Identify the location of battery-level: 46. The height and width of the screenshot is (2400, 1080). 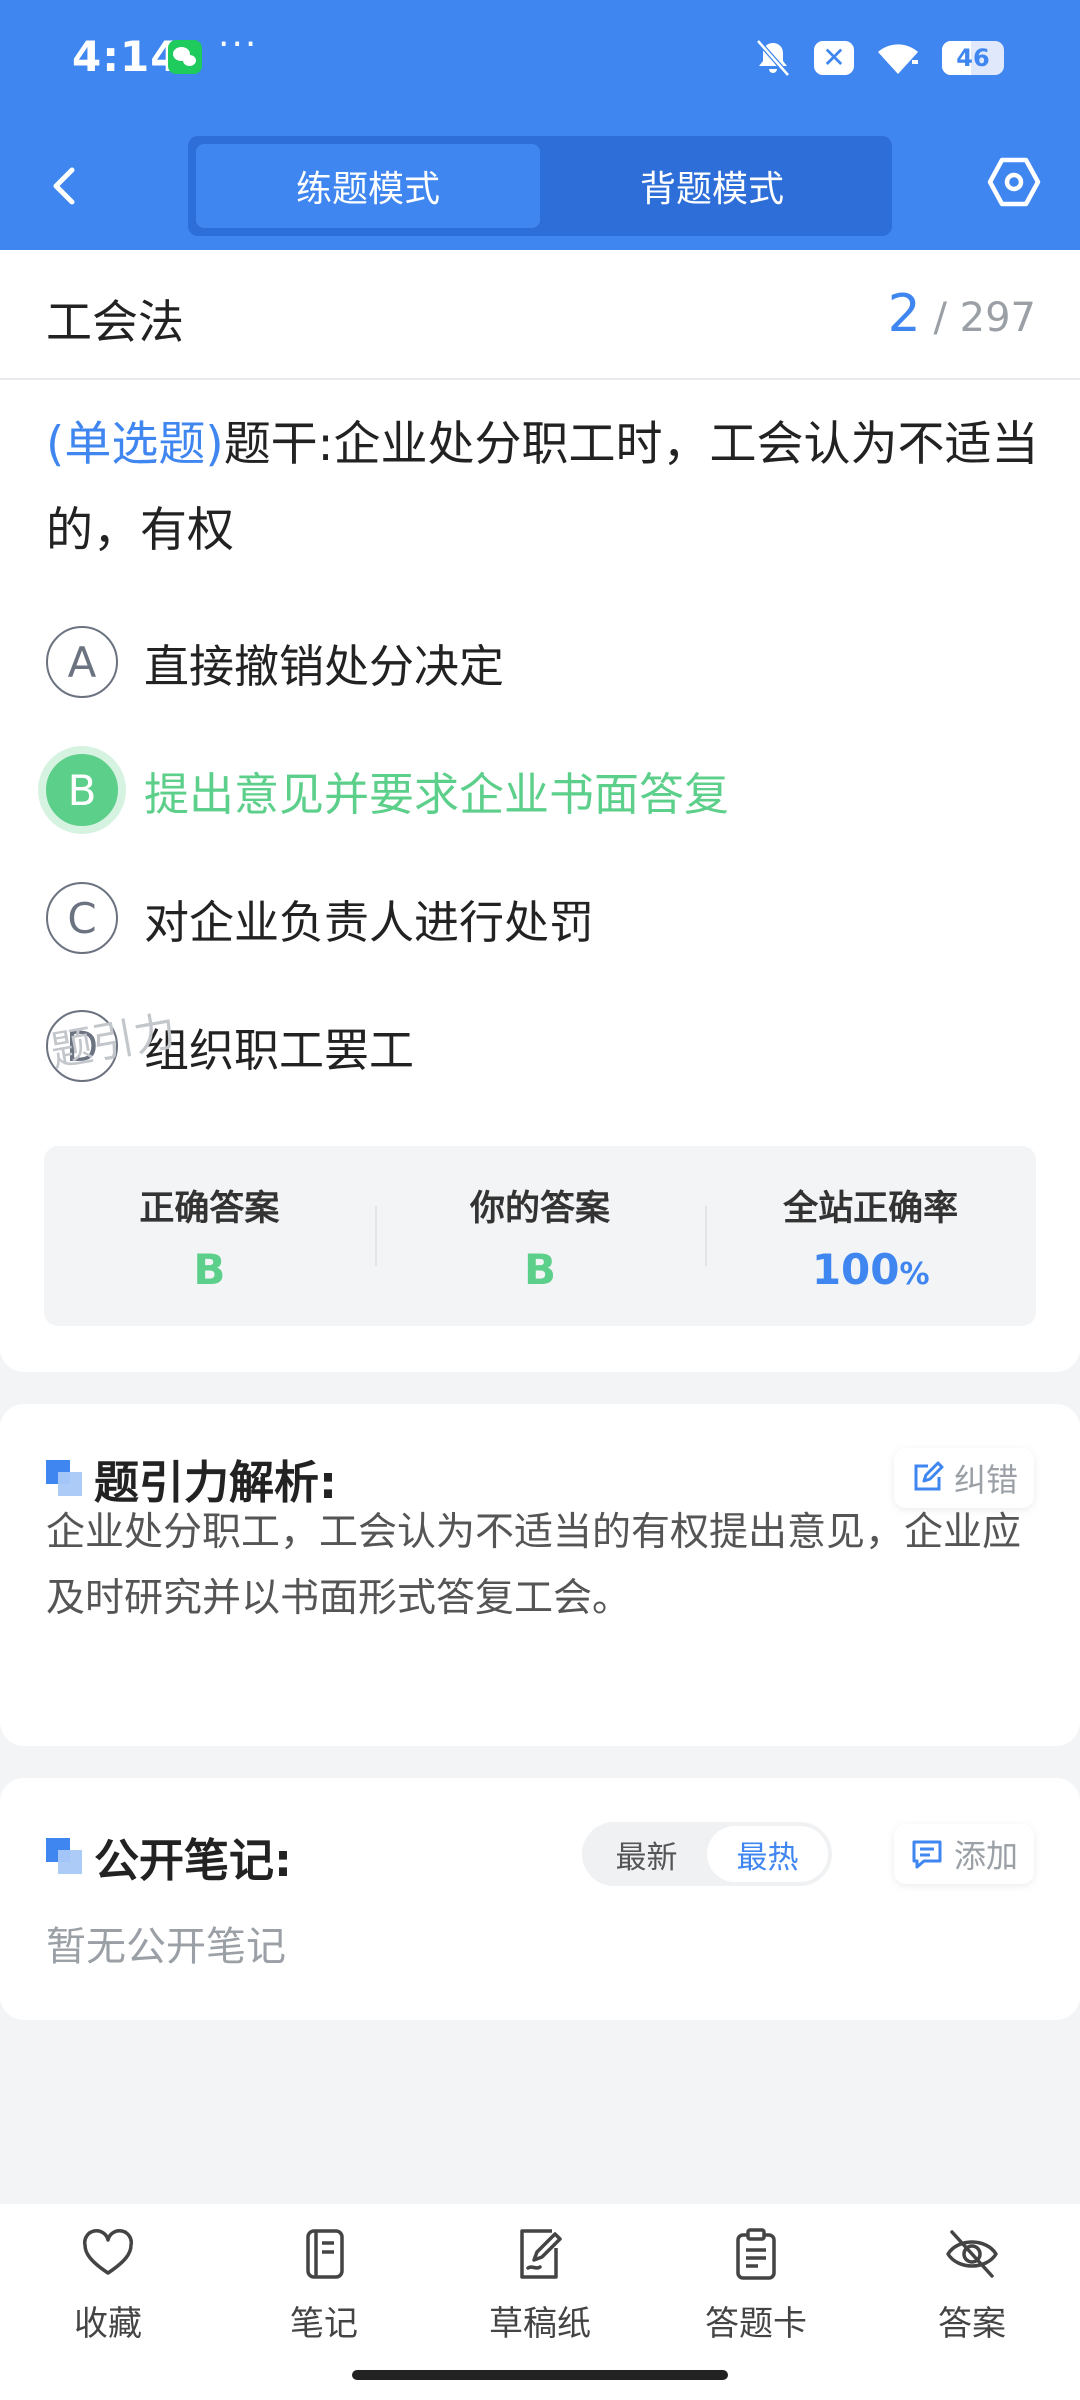
(973, 58).